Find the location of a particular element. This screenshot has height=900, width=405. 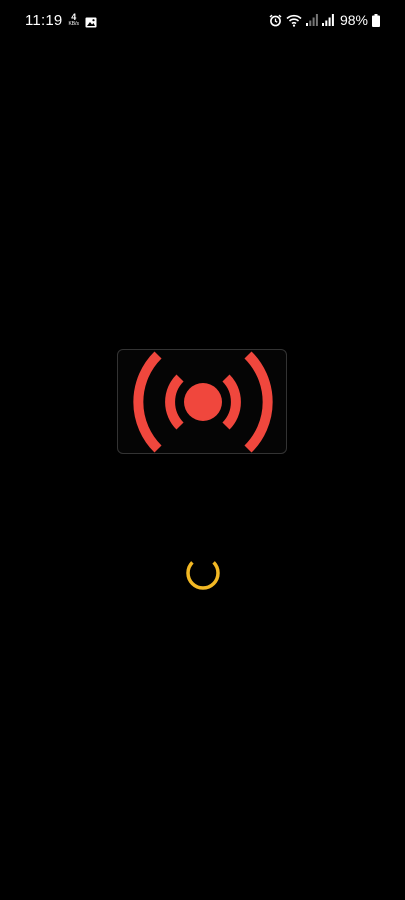

battery-percent: 98% is located at coordinates (353, 20).